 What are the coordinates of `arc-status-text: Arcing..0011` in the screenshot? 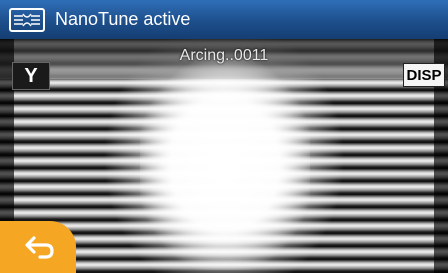 It's located at (224, 55).